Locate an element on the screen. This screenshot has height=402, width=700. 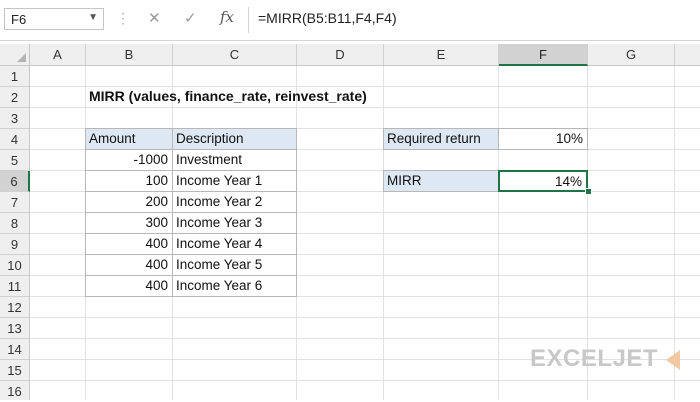
table-header-description: Description is located at coordinates (234, 139).